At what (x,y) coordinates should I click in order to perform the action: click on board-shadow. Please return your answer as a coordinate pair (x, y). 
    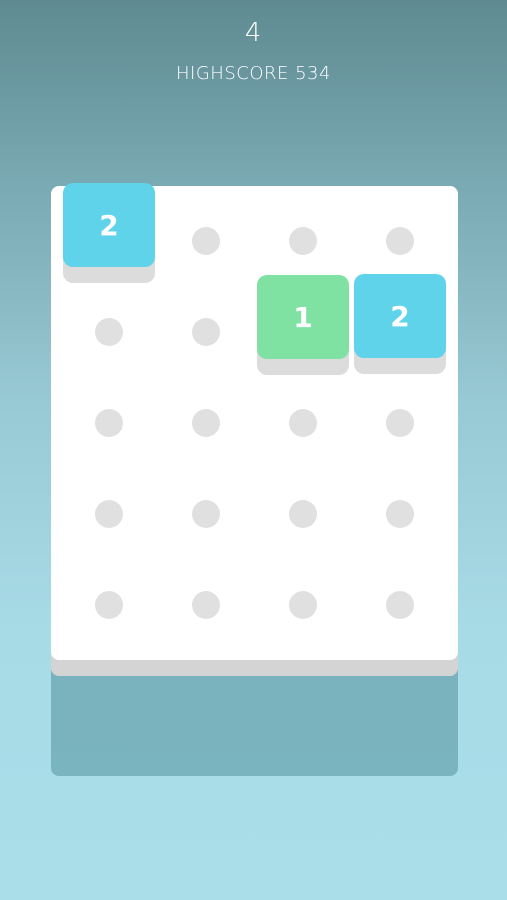
    Looking at the image, I should click on (254, 718).